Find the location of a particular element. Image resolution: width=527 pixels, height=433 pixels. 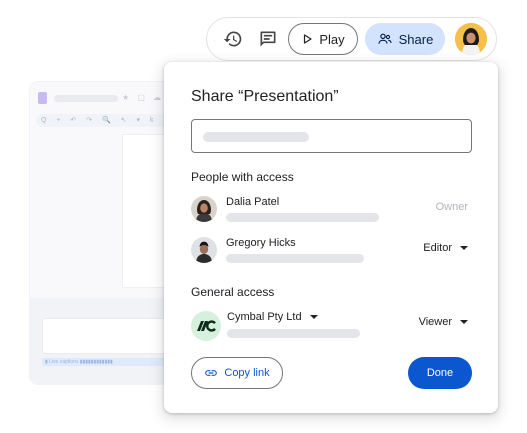

people-icon is located at coordinates (385, 38).